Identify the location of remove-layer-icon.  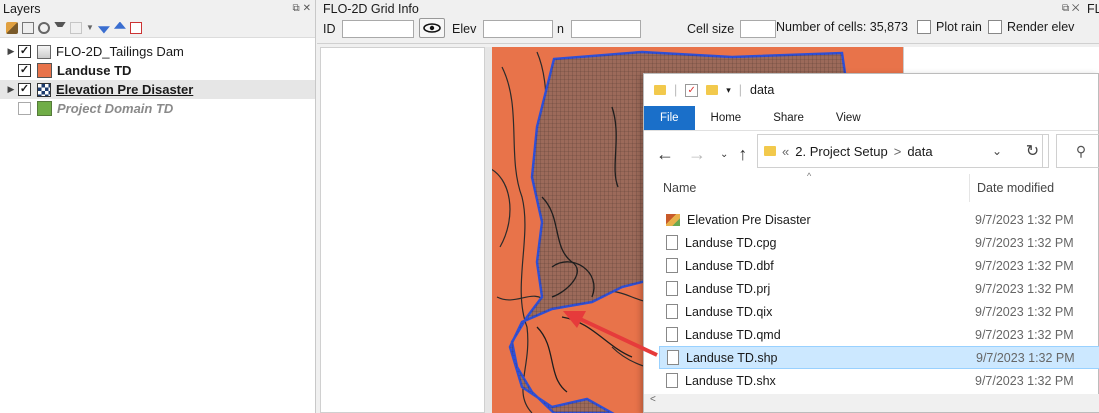
(135, 27).